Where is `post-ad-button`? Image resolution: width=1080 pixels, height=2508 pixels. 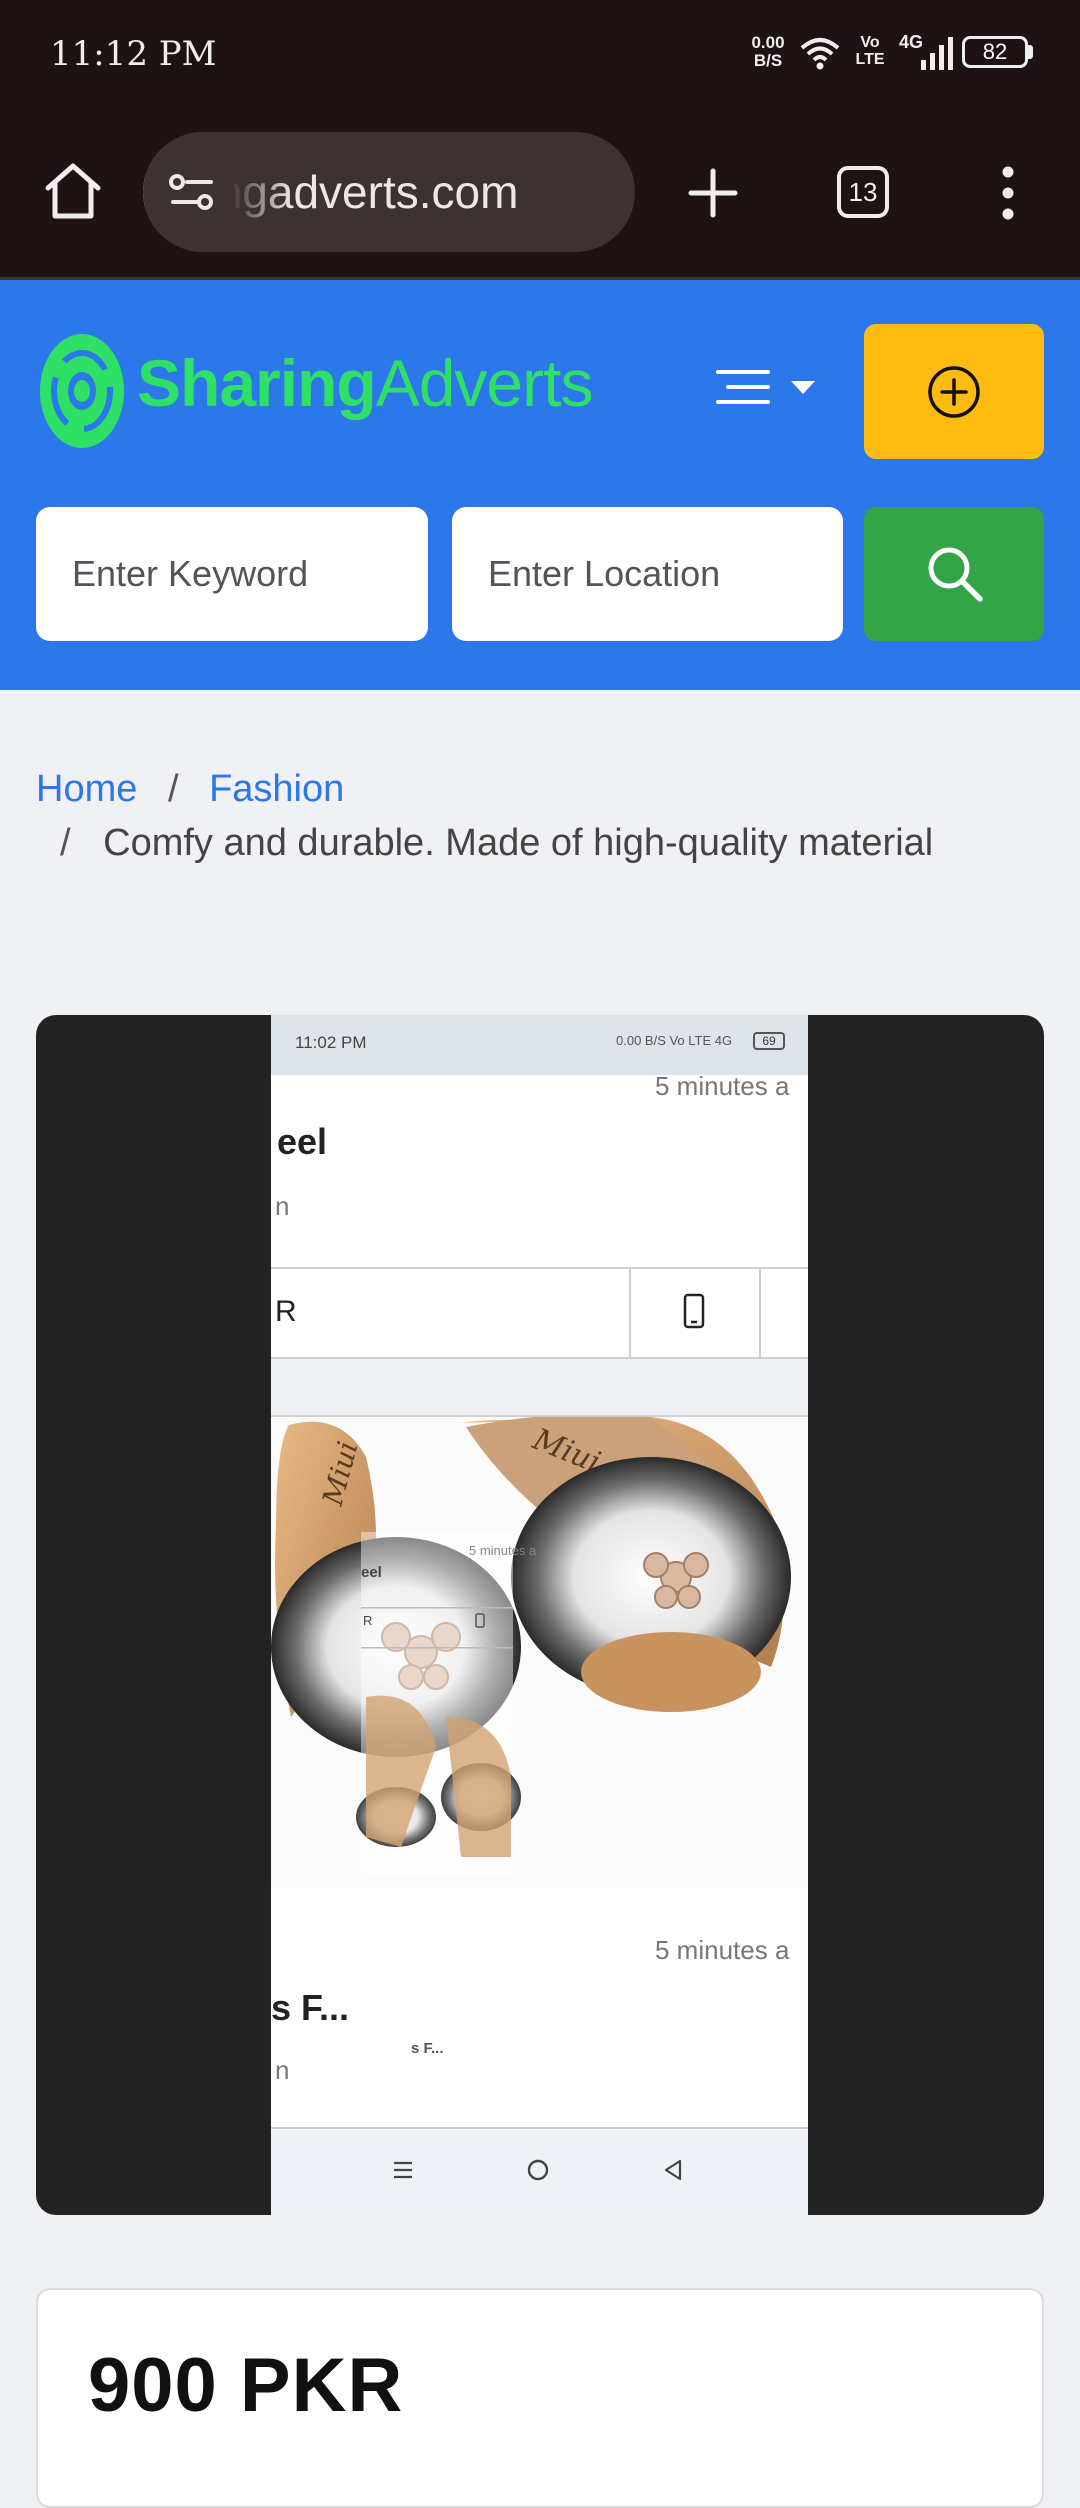 post-ad-button is located at coordinates (954, 391).